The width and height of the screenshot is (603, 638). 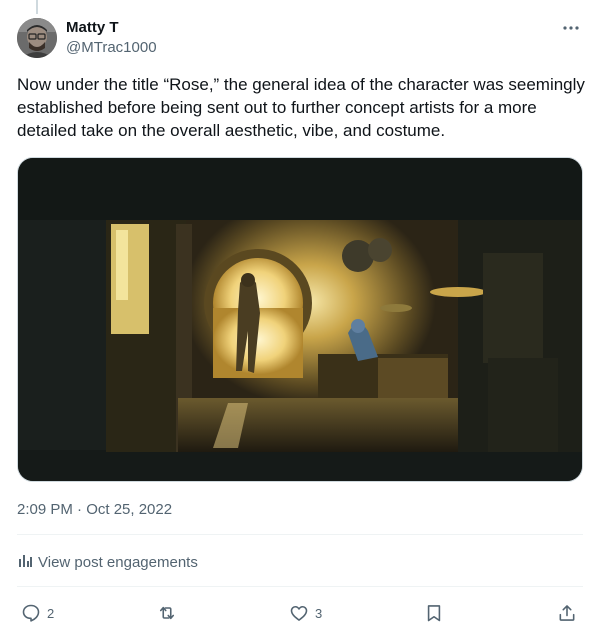 I want to click on timestamp-link: 2:09 PM · Oct 25, 2022, so click(x=94, y=509).